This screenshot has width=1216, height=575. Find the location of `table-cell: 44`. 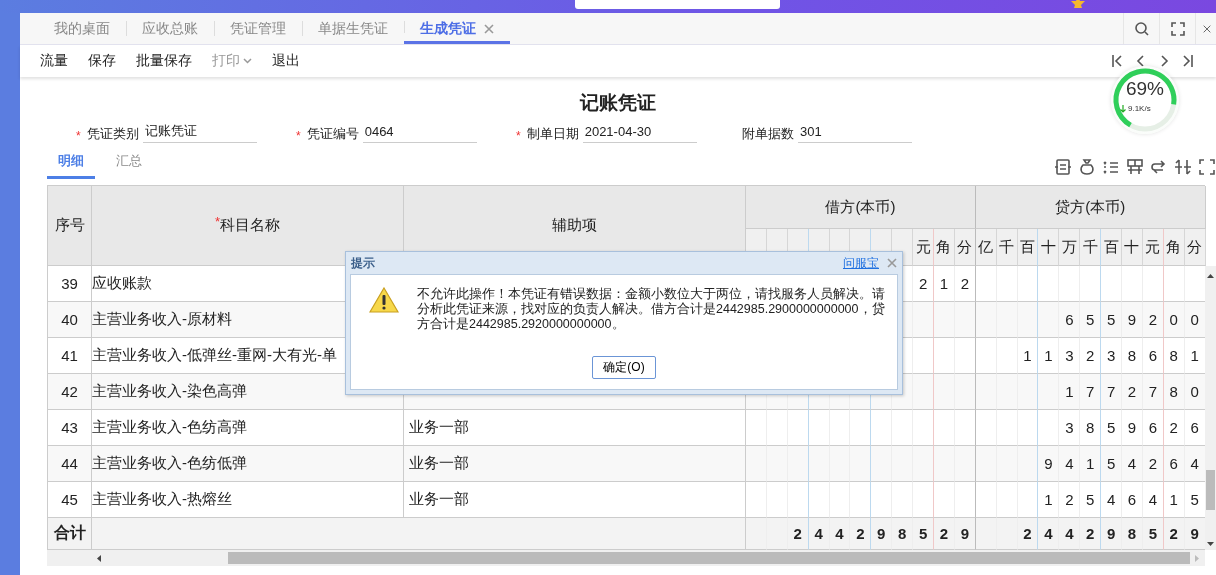

table-cell: 44 is located at coordinates (70, 464).